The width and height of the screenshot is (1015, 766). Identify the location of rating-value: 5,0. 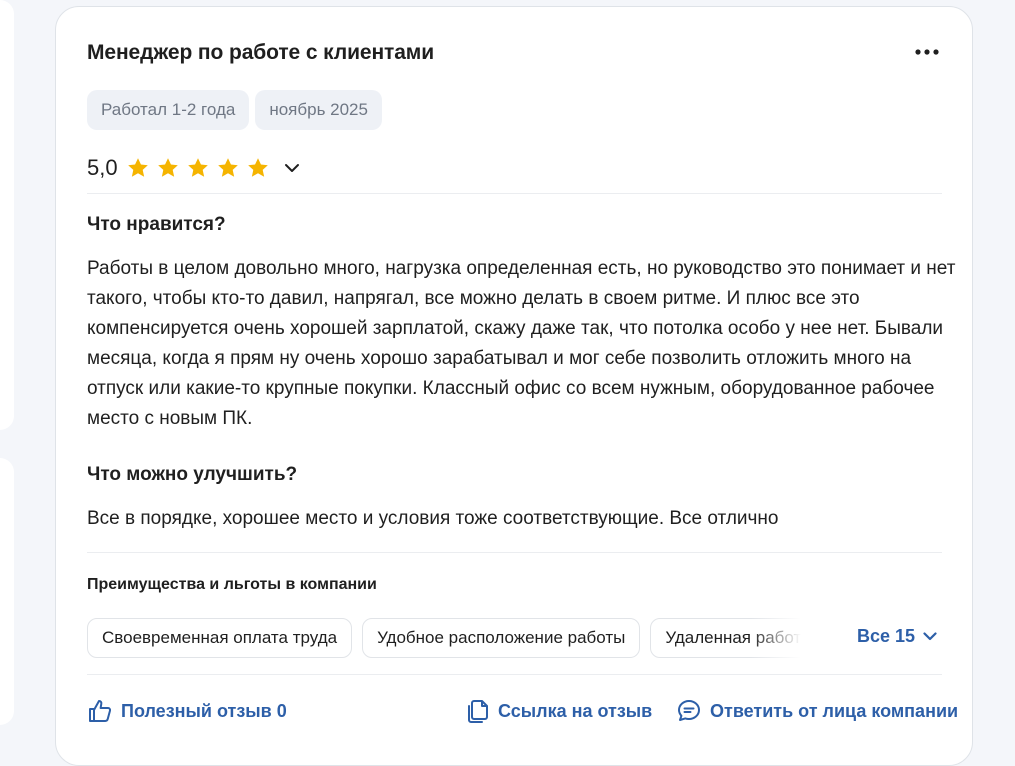
(102, 167).